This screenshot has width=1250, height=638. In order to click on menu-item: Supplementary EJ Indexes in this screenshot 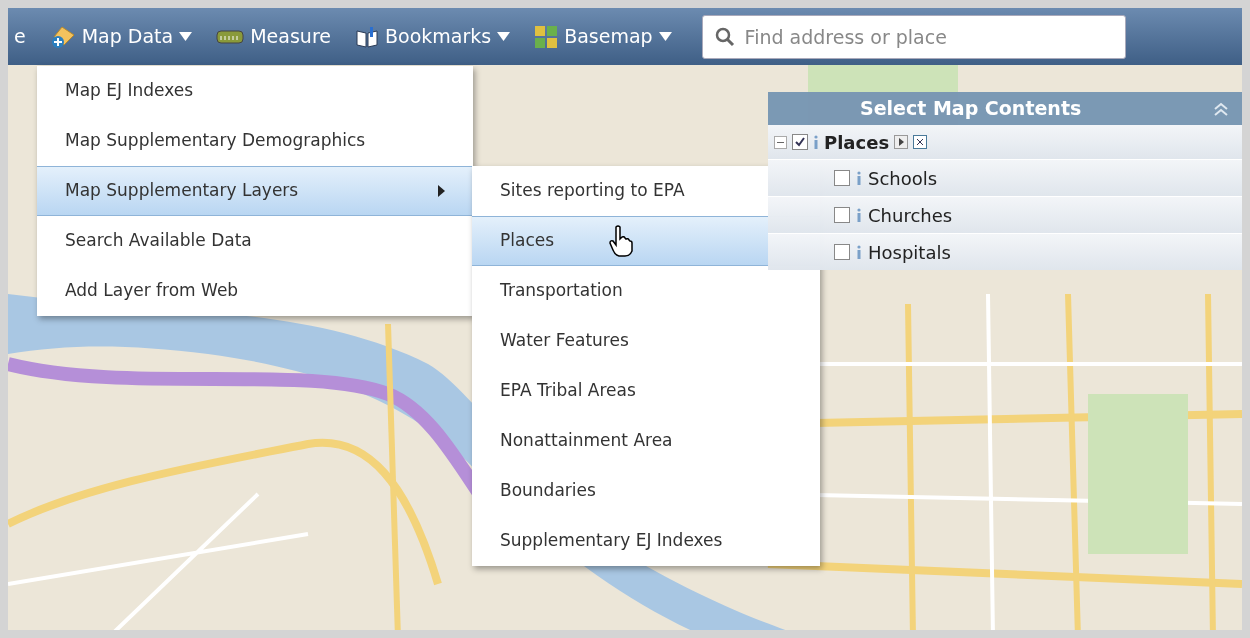, I will do `click(646, 541)`.